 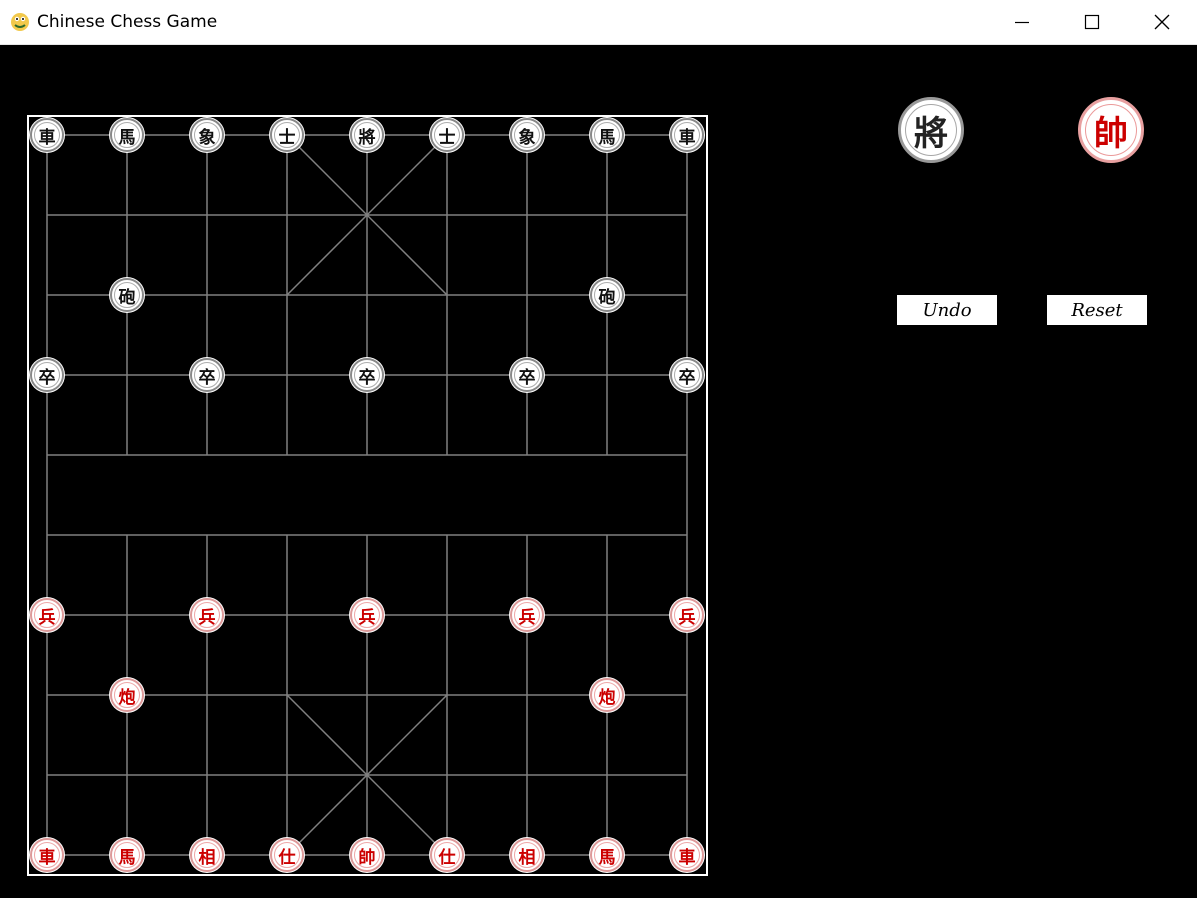 I want to click on minimize-button, so click(x=1022, y=22).